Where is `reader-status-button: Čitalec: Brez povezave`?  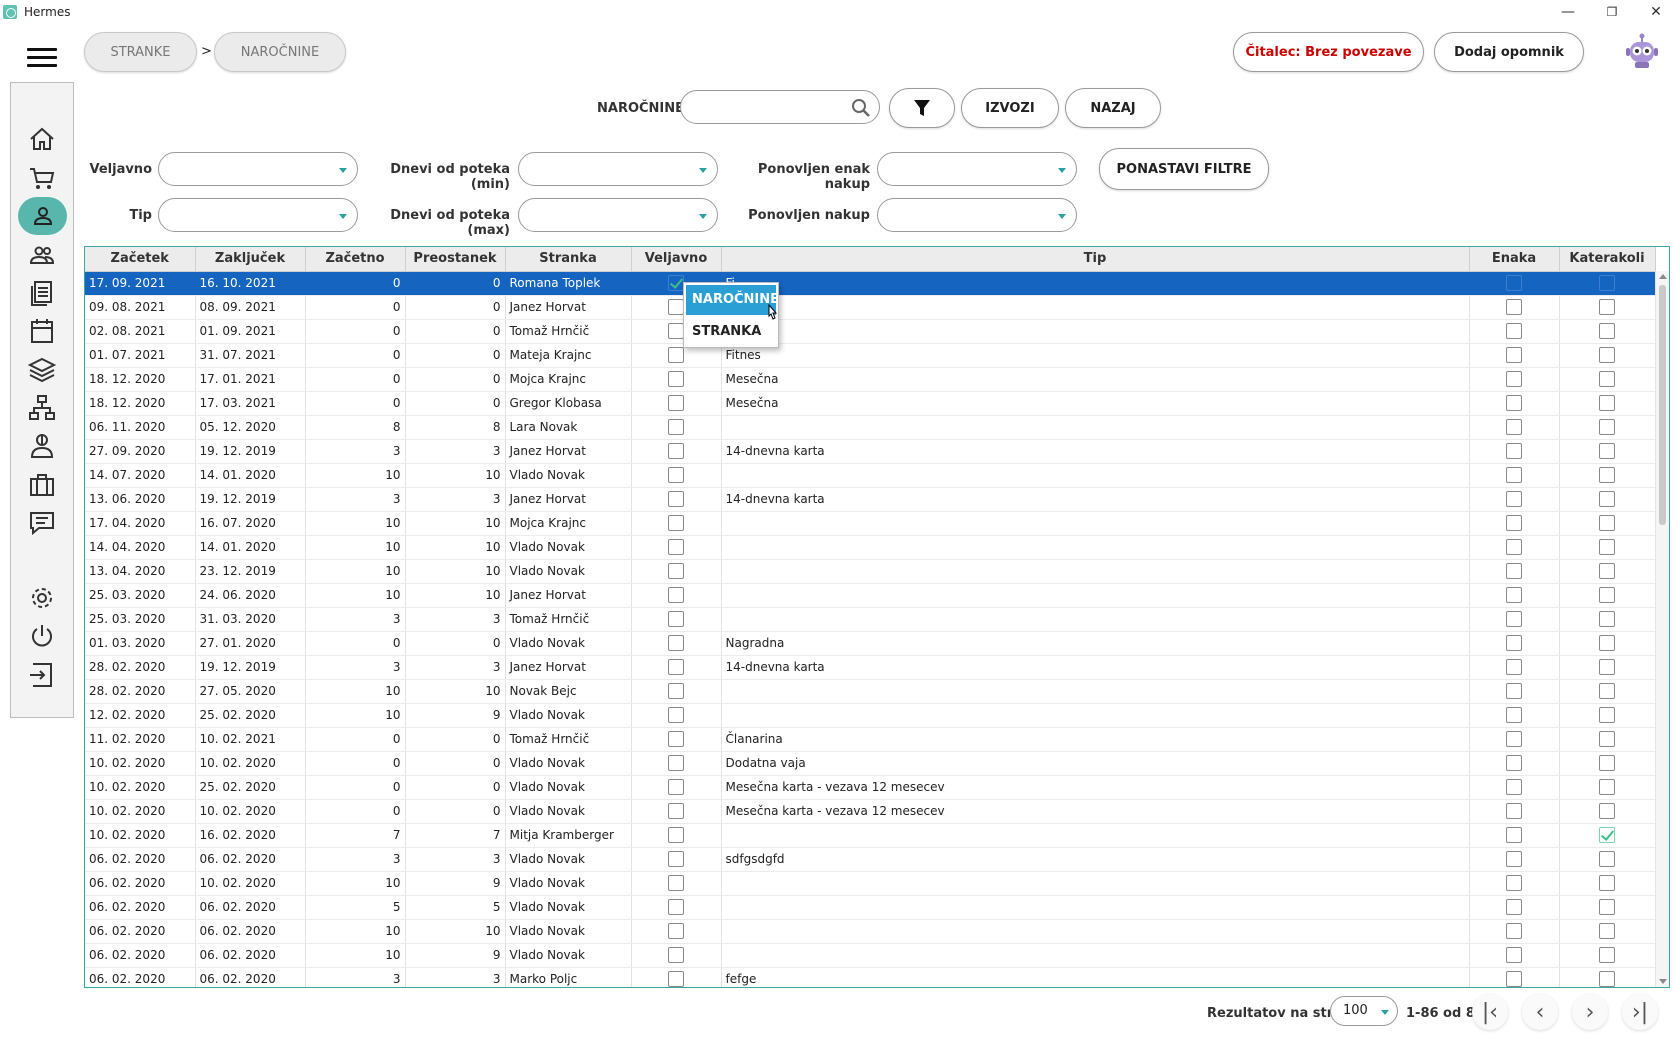
reader-status-button: Čitalec: Brez povezave is located at coordinates (1328, 52).